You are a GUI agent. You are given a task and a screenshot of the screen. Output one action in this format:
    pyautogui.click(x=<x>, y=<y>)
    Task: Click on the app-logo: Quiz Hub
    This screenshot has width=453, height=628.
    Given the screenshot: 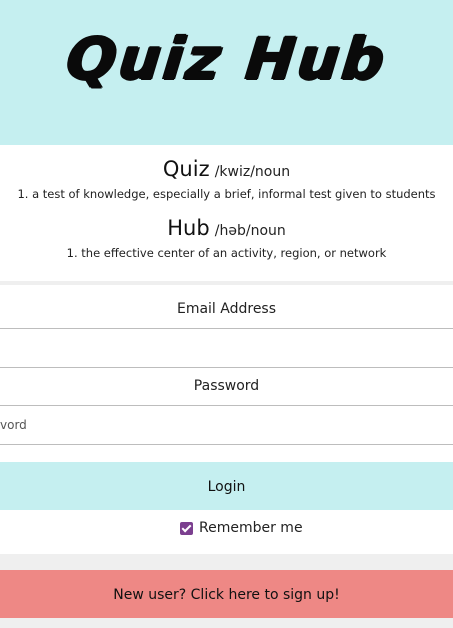 What is the action you would take?
    pyautogui.click(x=226, y=59)
    